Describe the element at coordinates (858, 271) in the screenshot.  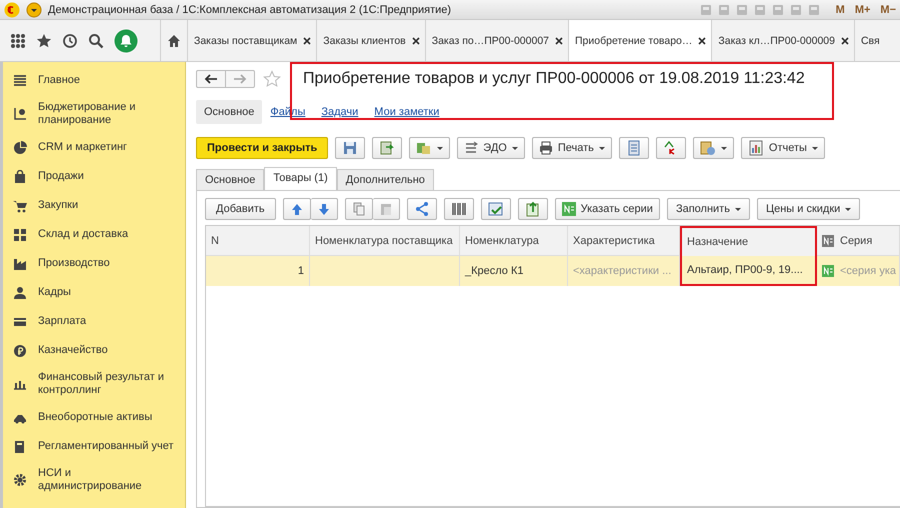
I see `table-cell: <серия ука` at that location.